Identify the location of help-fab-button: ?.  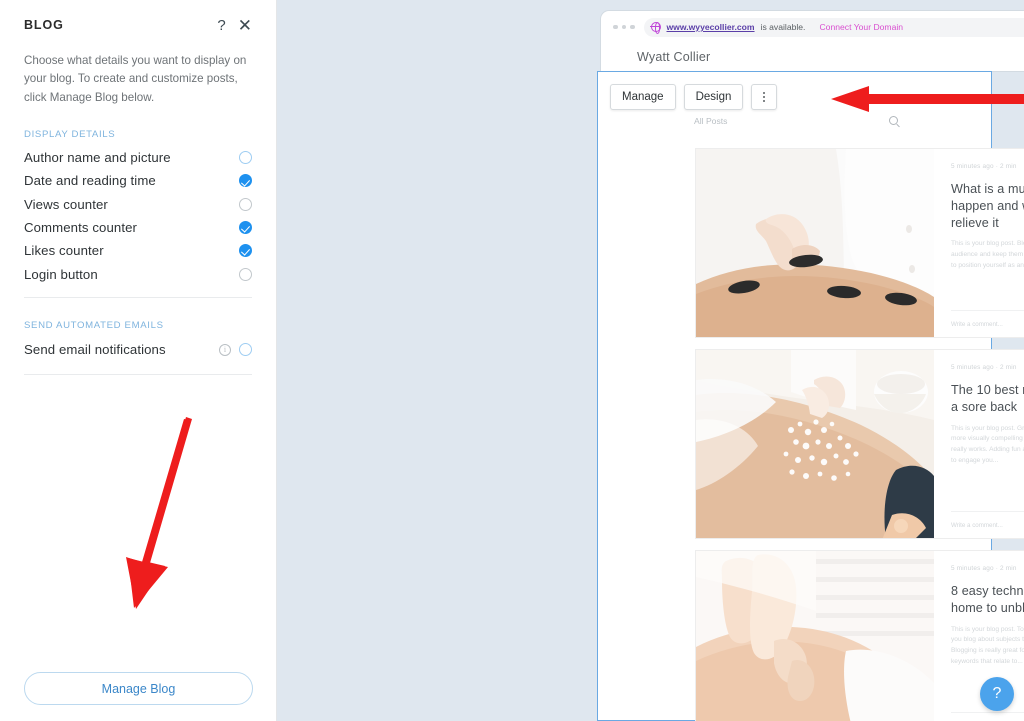
(997, 694).